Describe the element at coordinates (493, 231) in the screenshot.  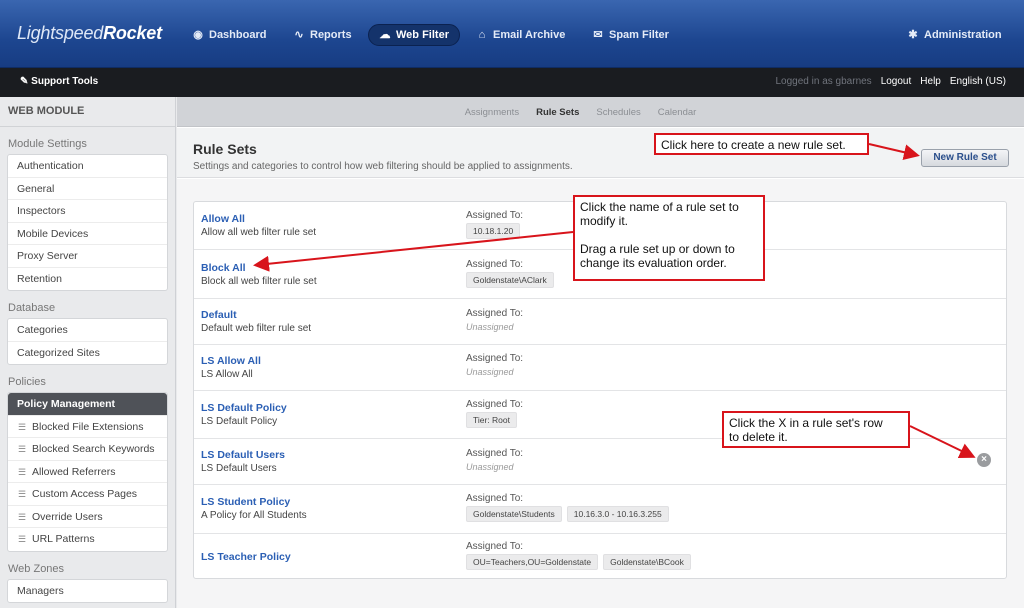
I see `assignment-chip: 10.18.1.20` at that location.